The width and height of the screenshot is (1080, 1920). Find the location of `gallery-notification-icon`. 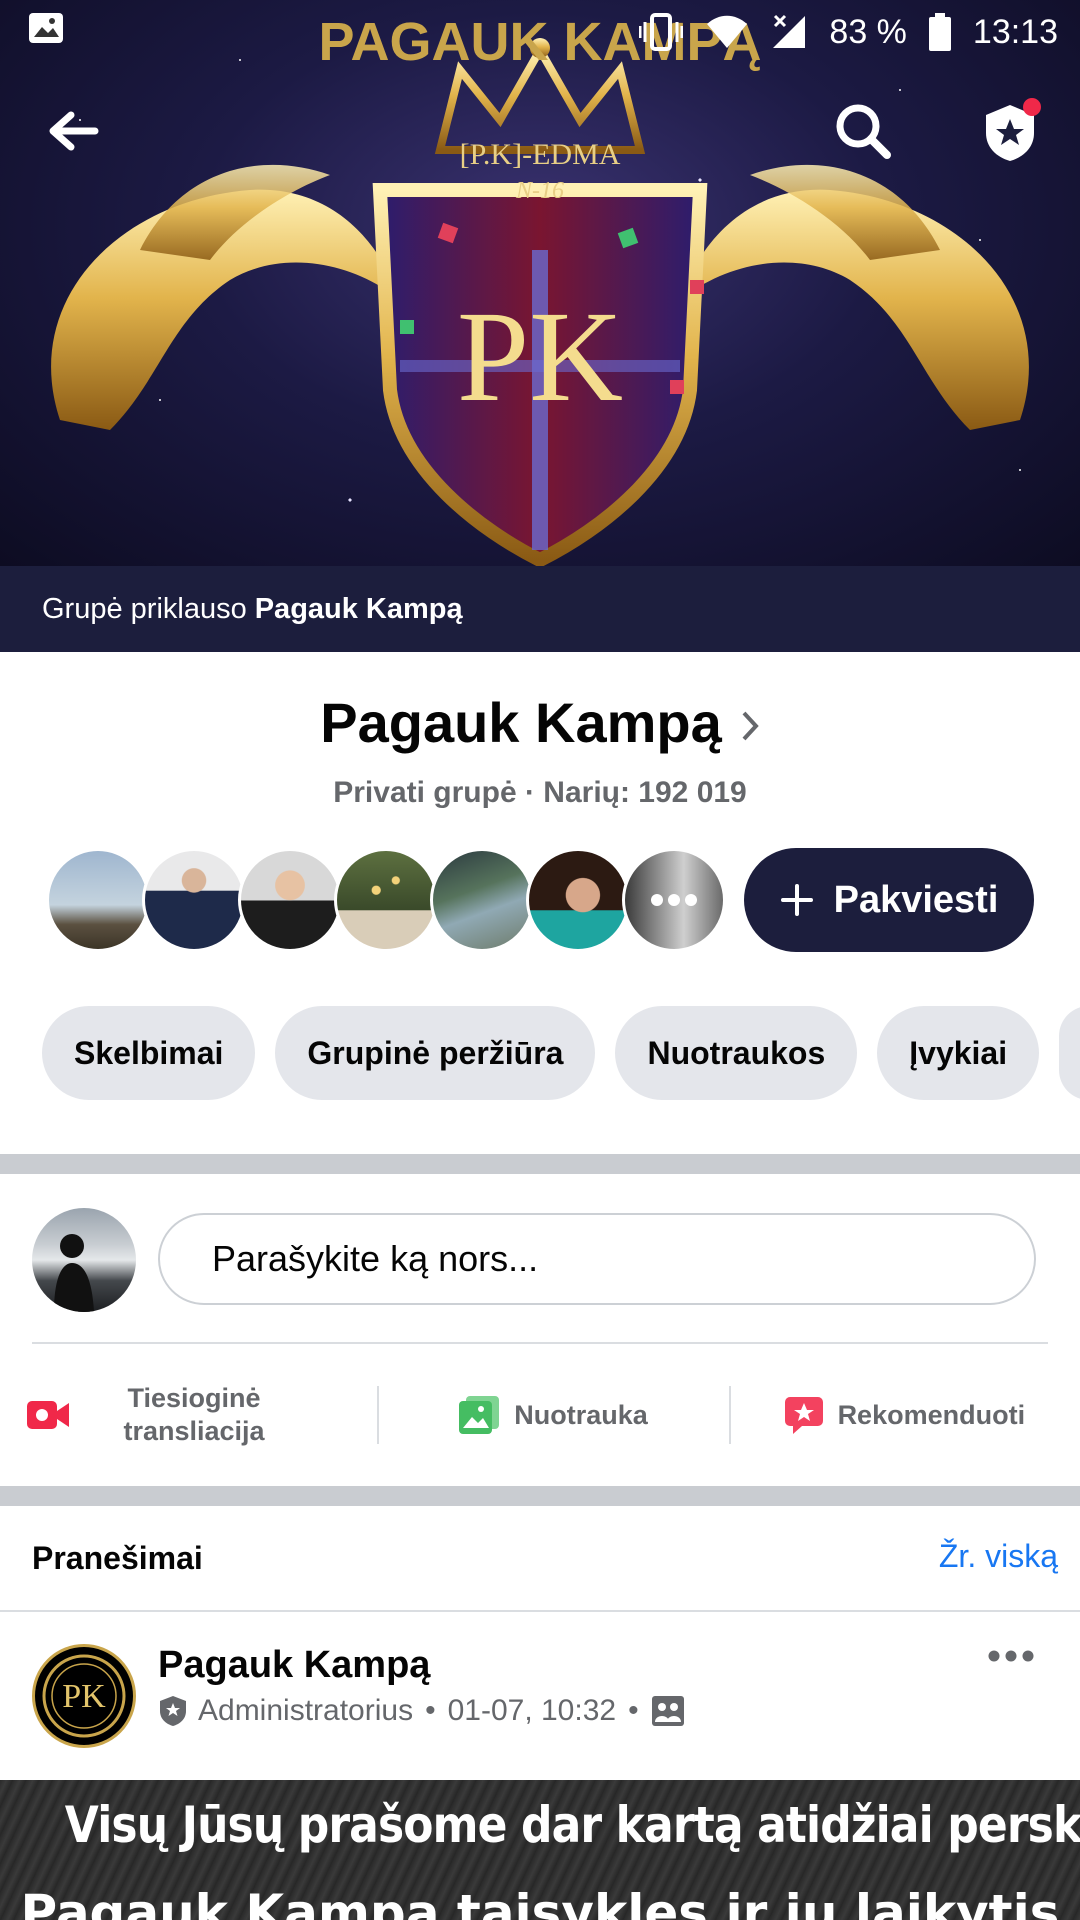

gallery-notification-icon is located at coordinates (46, 32).